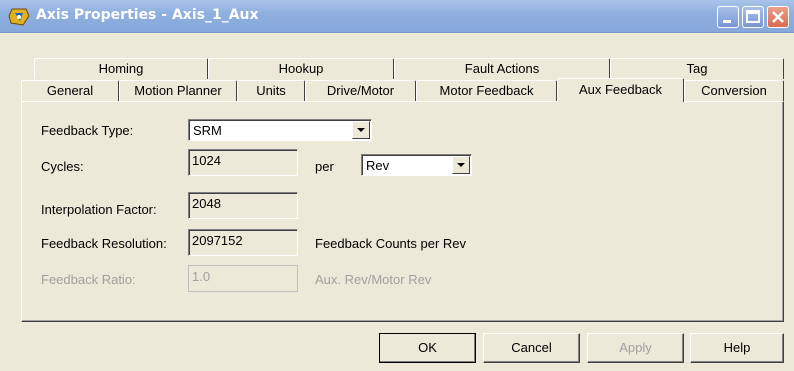  I want to click on tab-general: General, so click(70, 90).